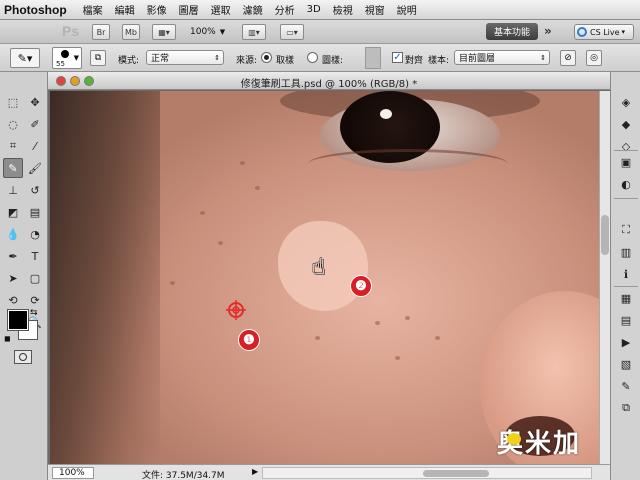 Image resolution: width=640 pixels, height=480 pixels. What do you see at coordinates (222, 32) in the screenshot?
I see `chevron-down-icon: ▼` at bounding box center [222, 32].